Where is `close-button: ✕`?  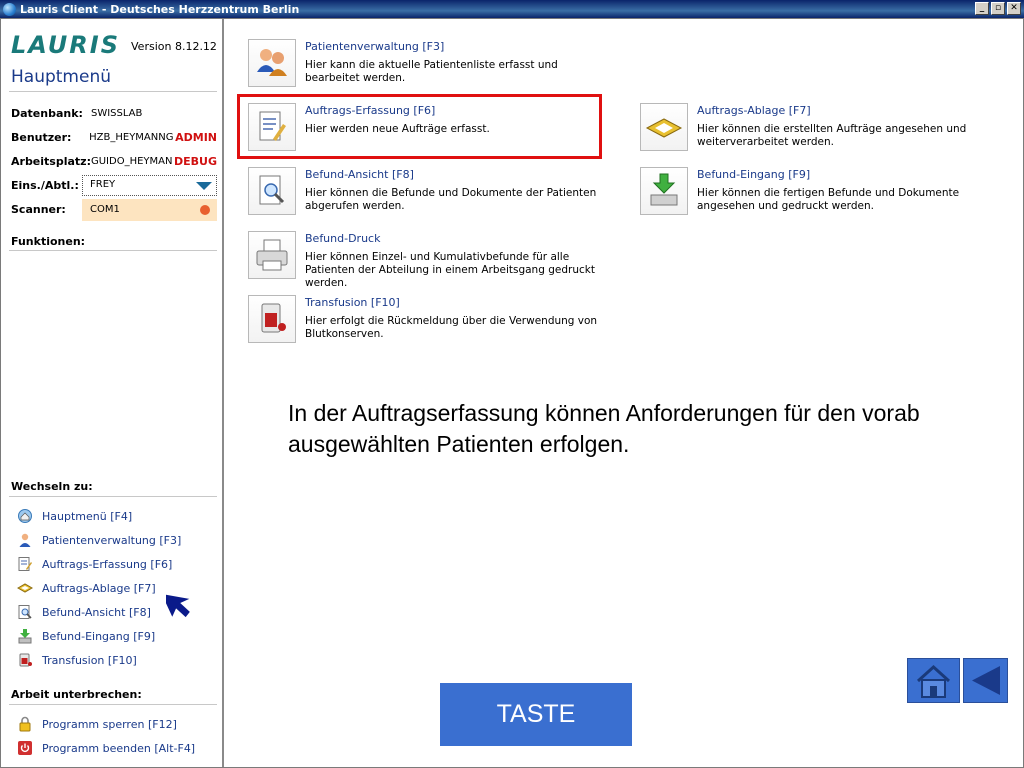
close-button: ✕ is located at coordinates (1014, 8).